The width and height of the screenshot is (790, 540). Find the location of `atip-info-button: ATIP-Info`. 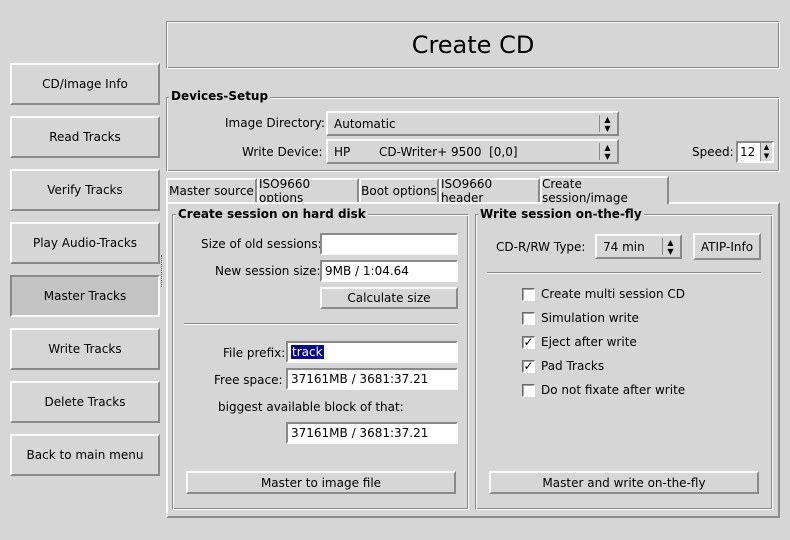

atip-info-button: ATIP-Info is located at coordinates (727, 246).